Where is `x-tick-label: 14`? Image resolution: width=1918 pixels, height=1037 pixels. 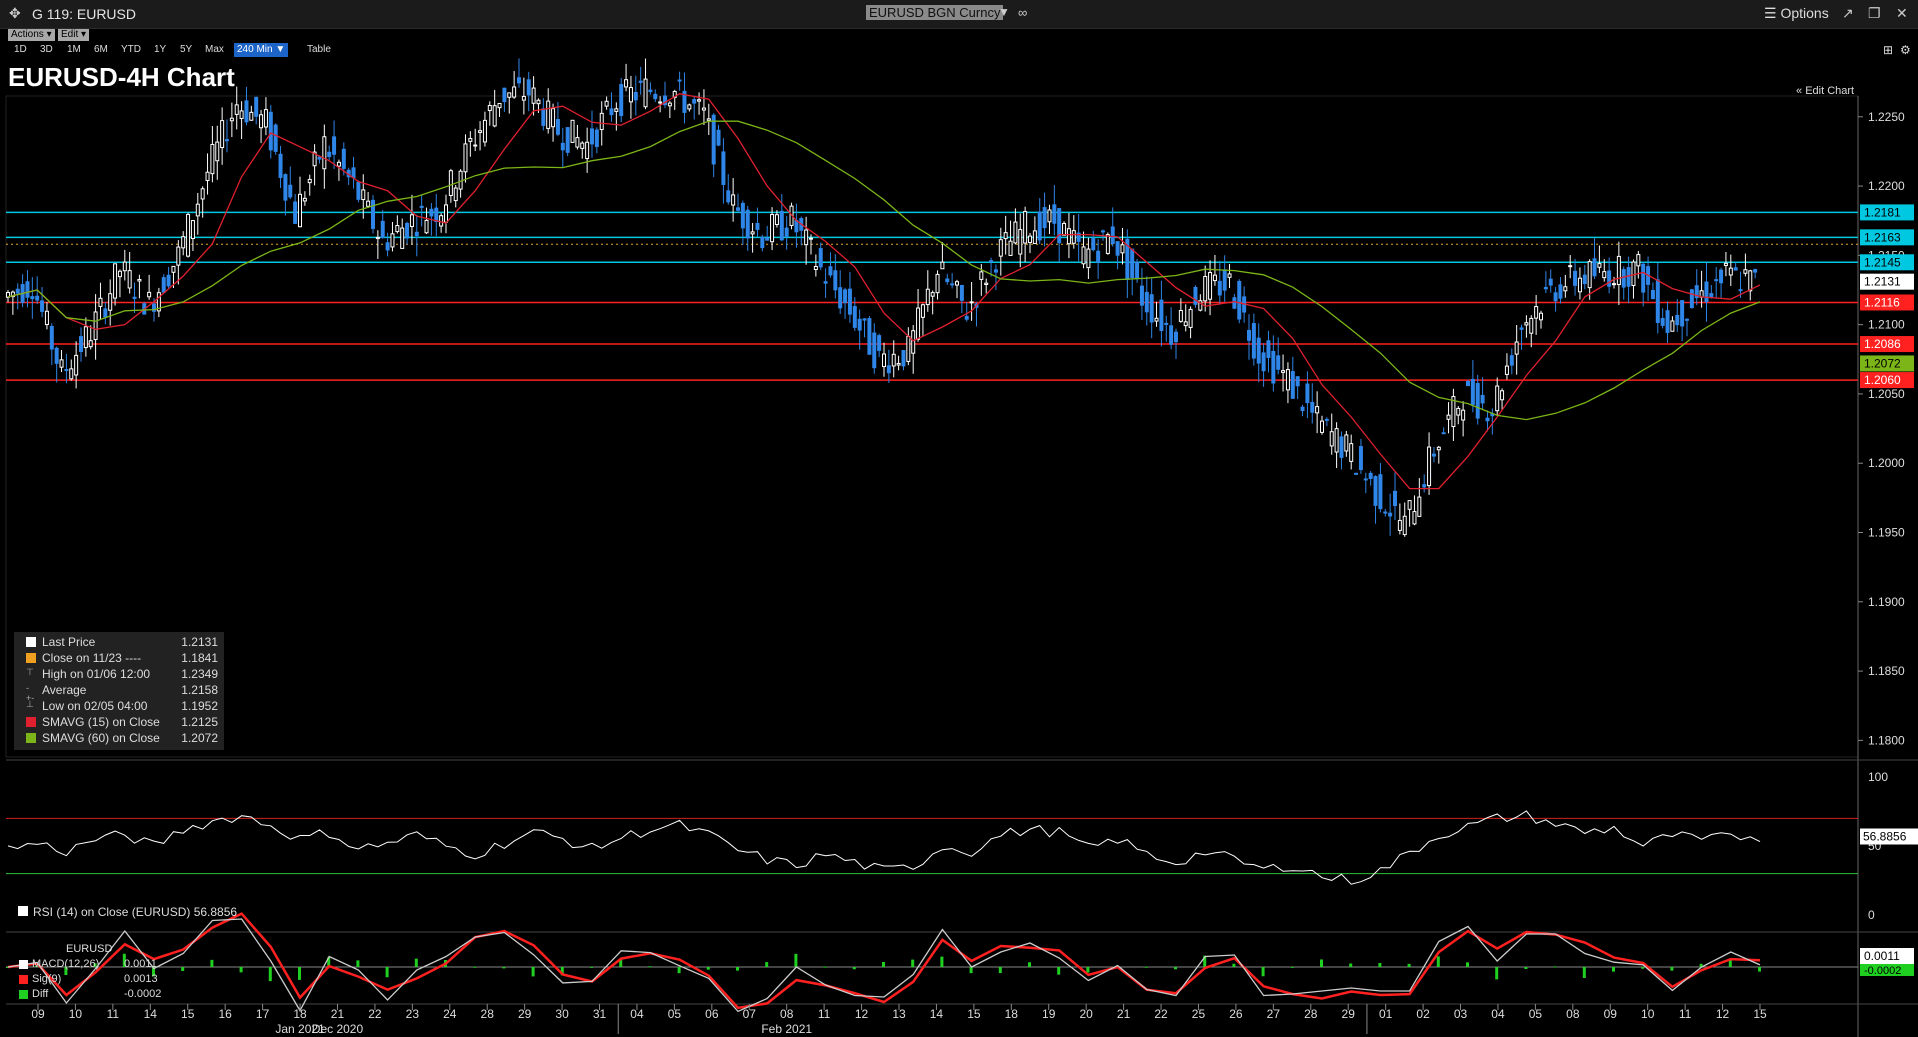 x-tick-label: 14 is located at coordinates (937, 1014).